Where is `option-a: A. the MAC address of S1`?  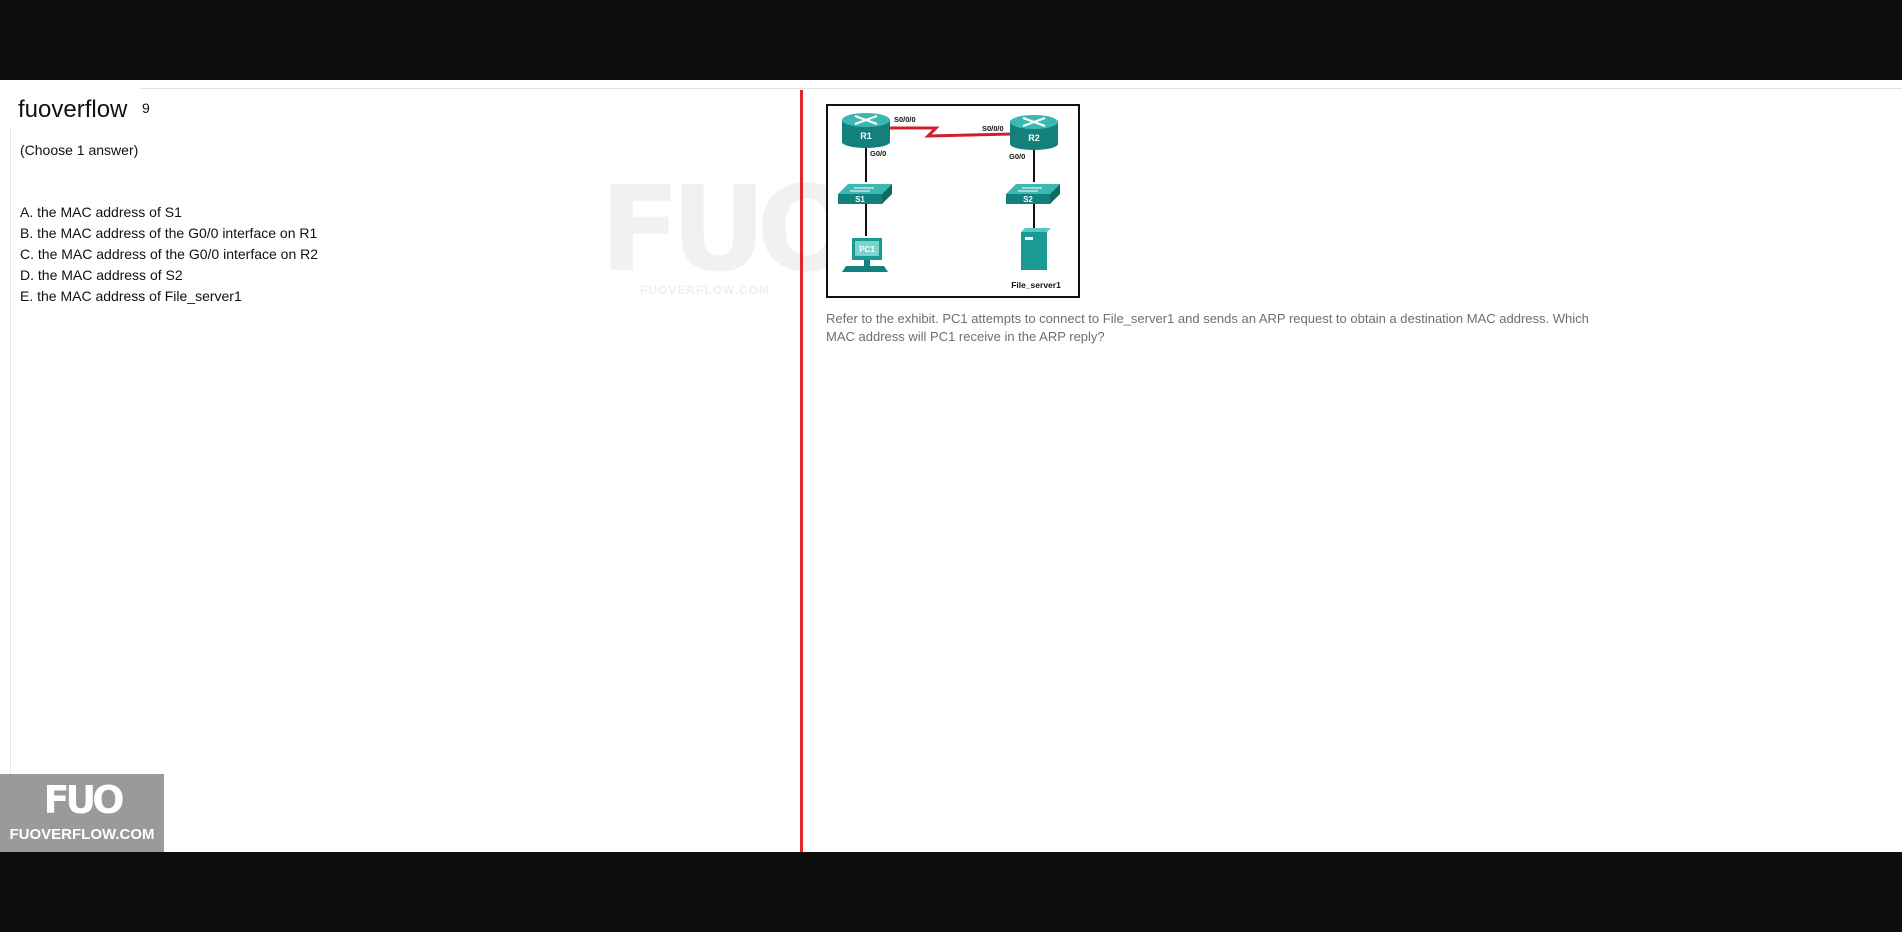 option-a: A. the MAC address of S1 is located at coordinates (169, 212).